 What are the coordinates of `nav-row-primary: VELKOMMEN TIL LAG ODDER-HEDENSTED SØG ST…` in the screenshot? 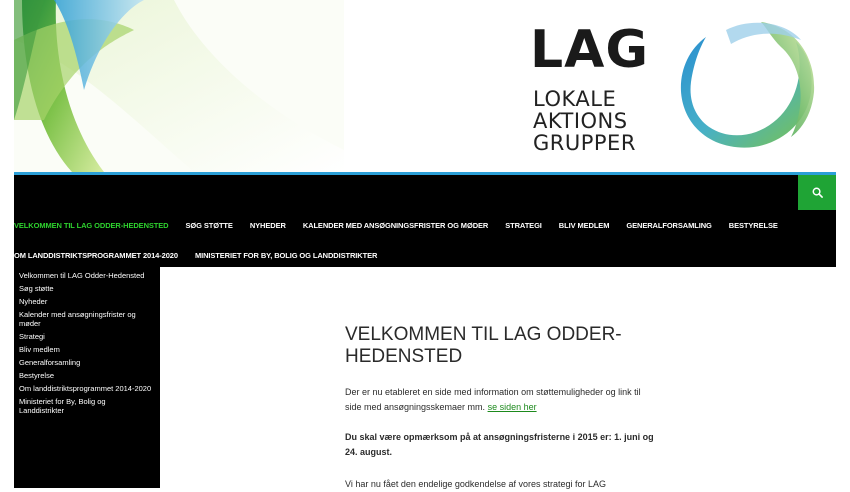 It's located at (404, 225).